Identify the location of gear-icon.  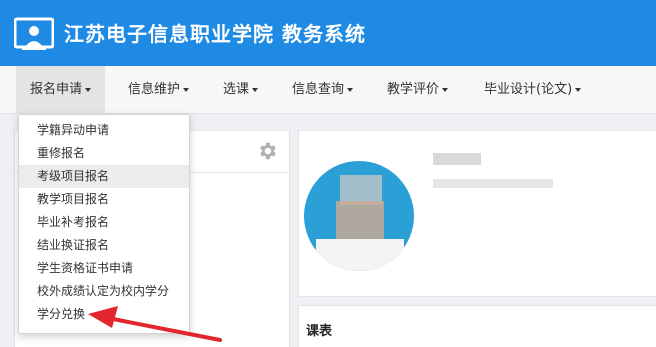
(267, 151).